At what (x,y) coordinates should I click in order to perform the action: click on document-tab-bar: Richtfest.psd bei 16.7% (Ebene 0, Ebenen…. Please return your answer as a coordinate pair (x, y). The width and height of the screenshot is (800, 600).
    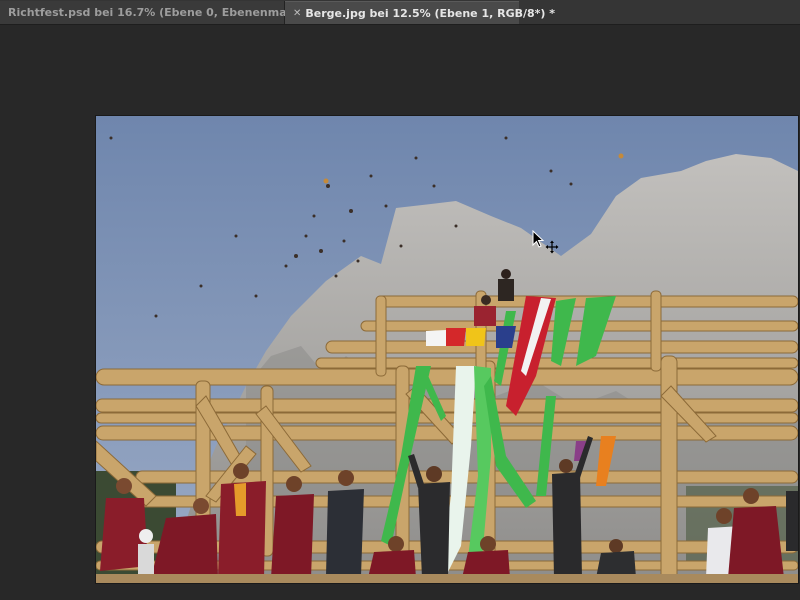
    Looking at the image, I should click on (400, 12).